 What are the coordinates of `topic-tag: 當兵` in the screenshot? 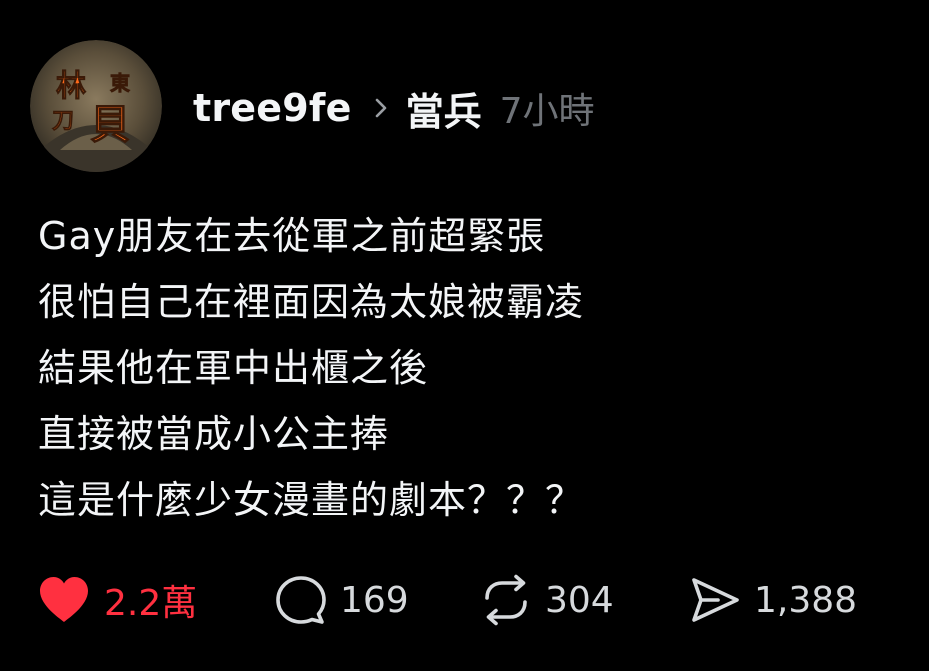 It's located at (444, 108).